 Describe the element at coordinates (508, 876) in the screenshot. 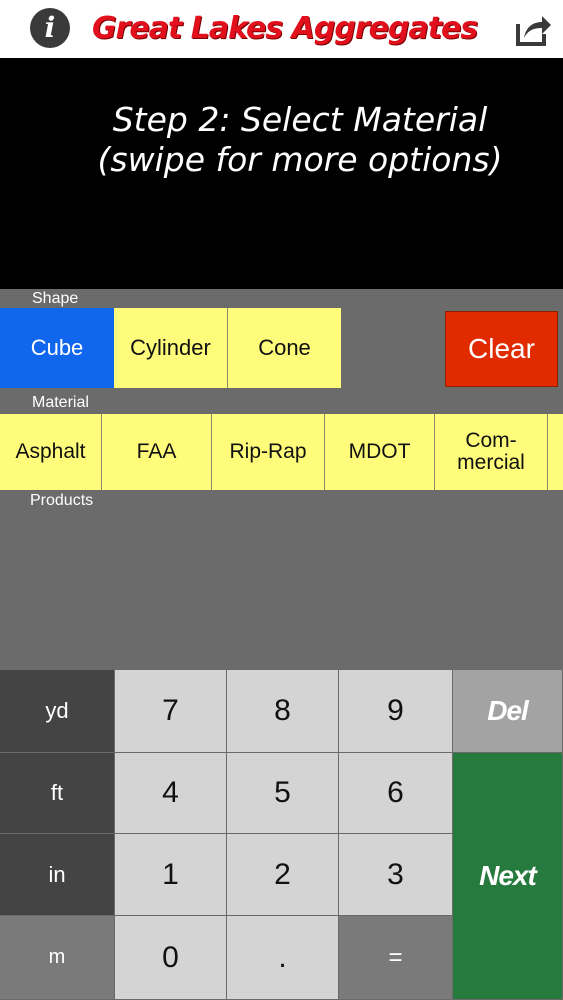

I see `next-button: Next` at that location.